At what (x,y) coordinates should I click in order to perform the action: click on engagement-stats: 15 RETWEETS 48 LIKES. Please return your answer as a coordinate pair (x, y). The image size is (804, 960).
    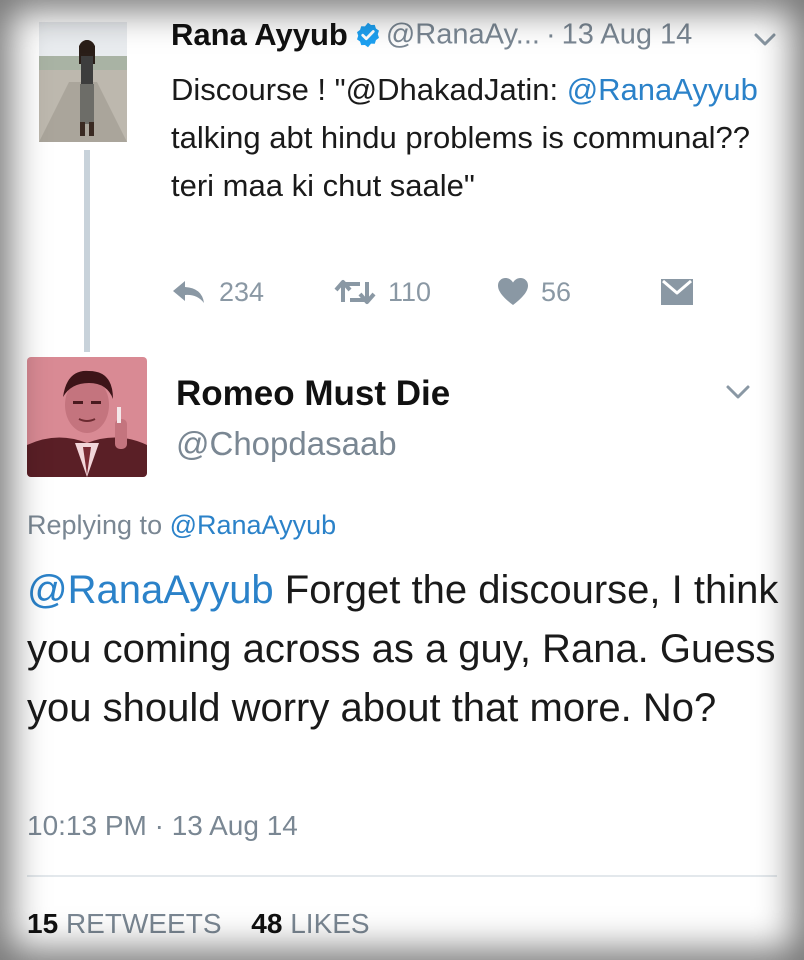
    Looking at the image, I should click on (198, 924).